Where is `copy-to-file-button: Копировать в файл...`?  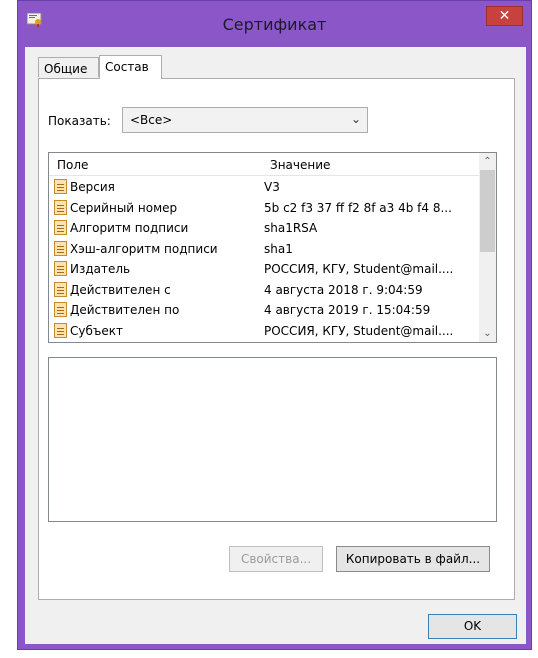
copy-to-file-button: Копировать в файл... is located at coordinates (413, 559).